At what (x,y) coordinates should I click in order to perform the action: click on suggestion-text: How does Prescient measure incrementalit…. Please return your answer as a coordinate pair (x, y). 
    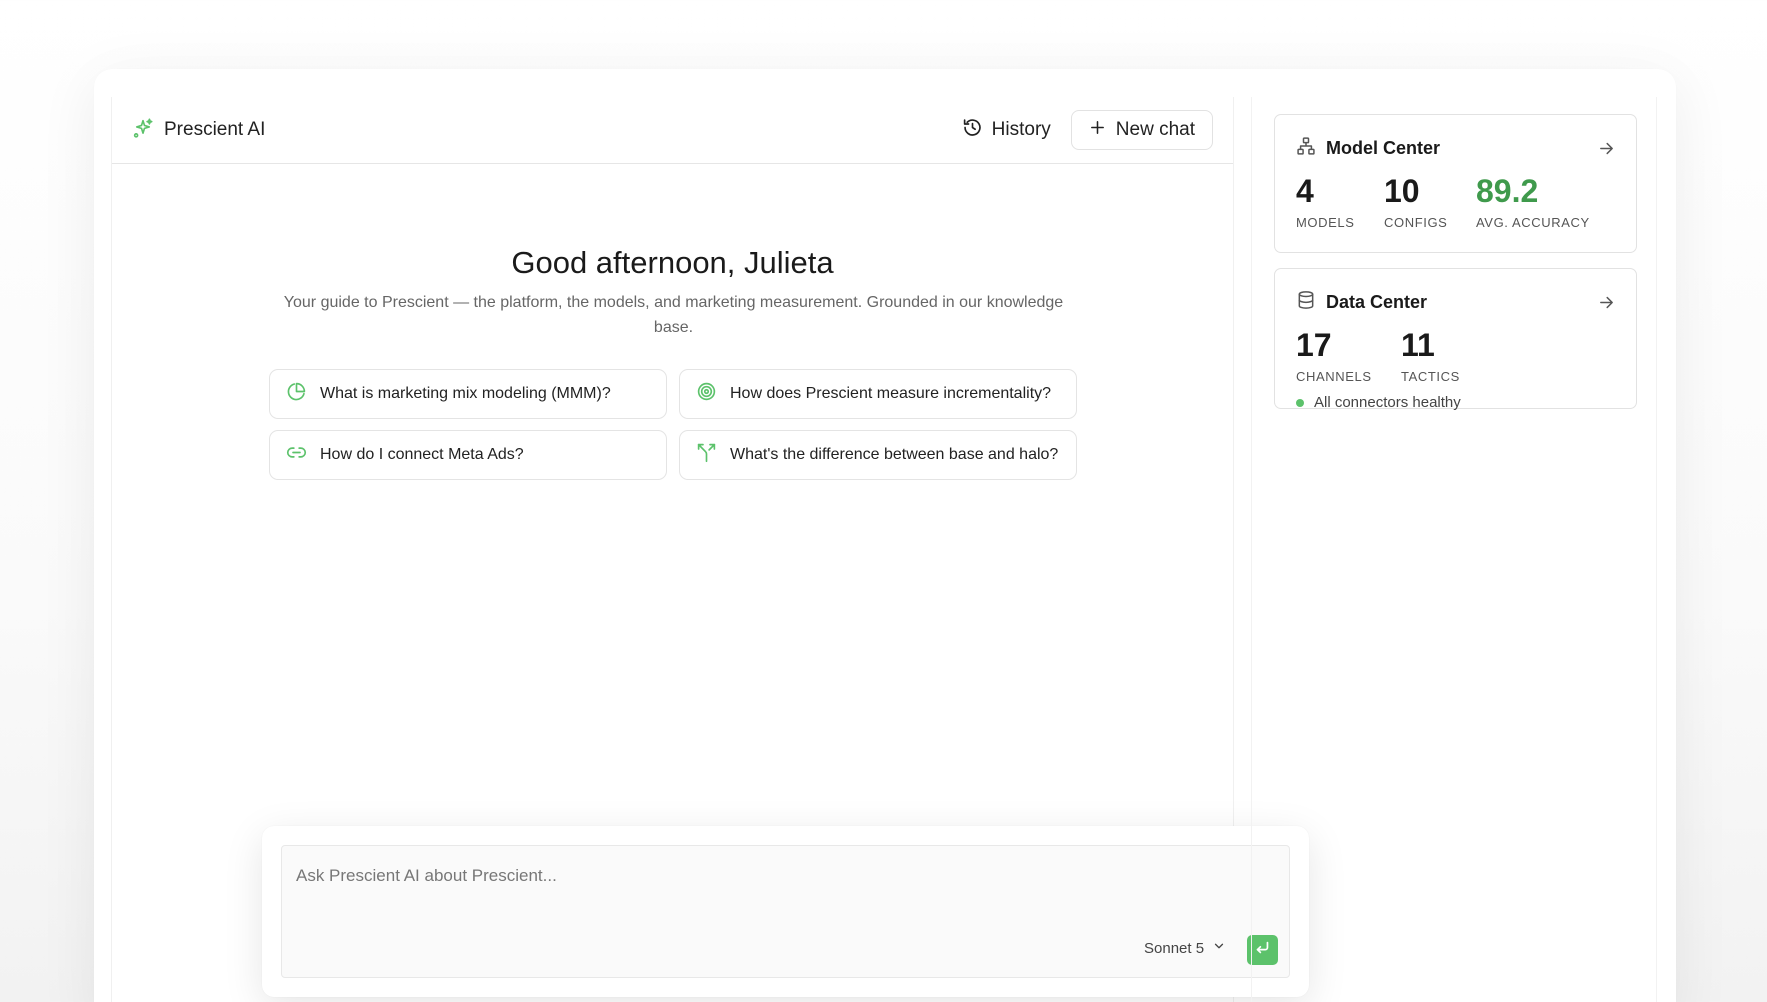
    Looking at the image, I should click on (891, 393).